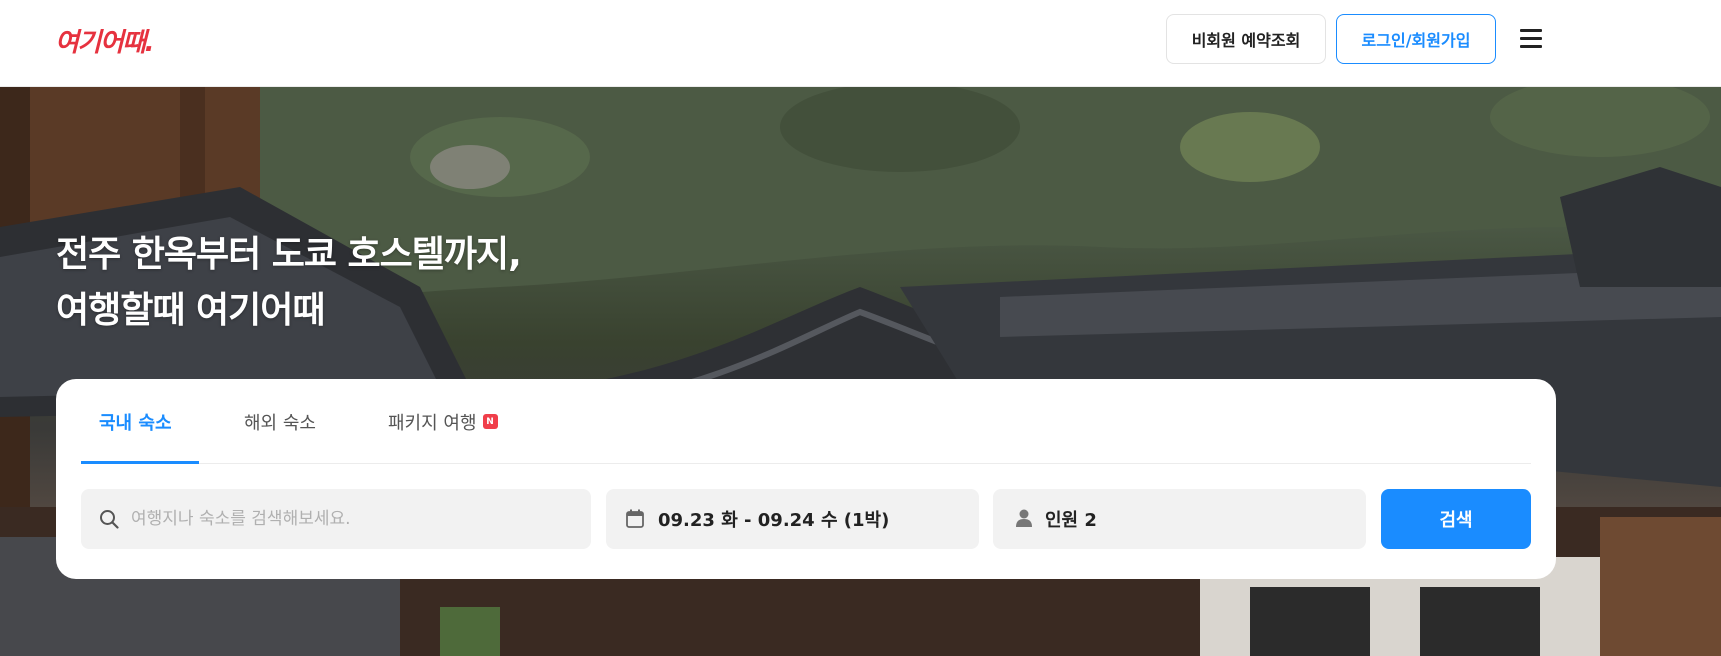  What do you see at coordinates (351, 519) in the screenshot?
I see `destination-search-input` at bounding box center [351, 519].